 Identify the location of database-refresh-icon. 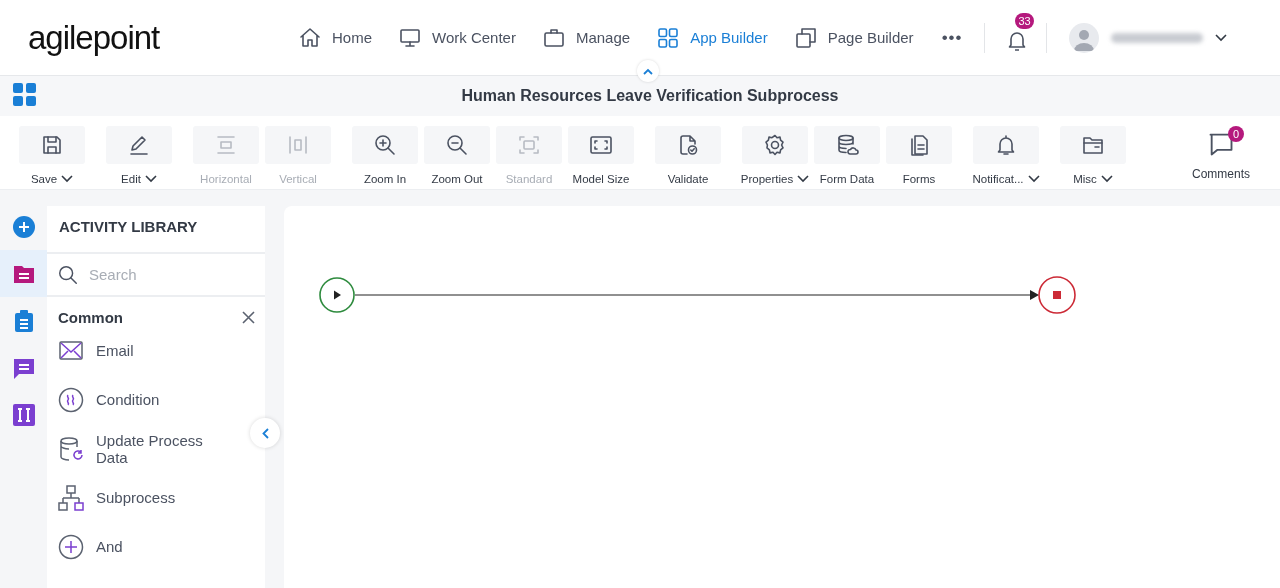
(71, 448).